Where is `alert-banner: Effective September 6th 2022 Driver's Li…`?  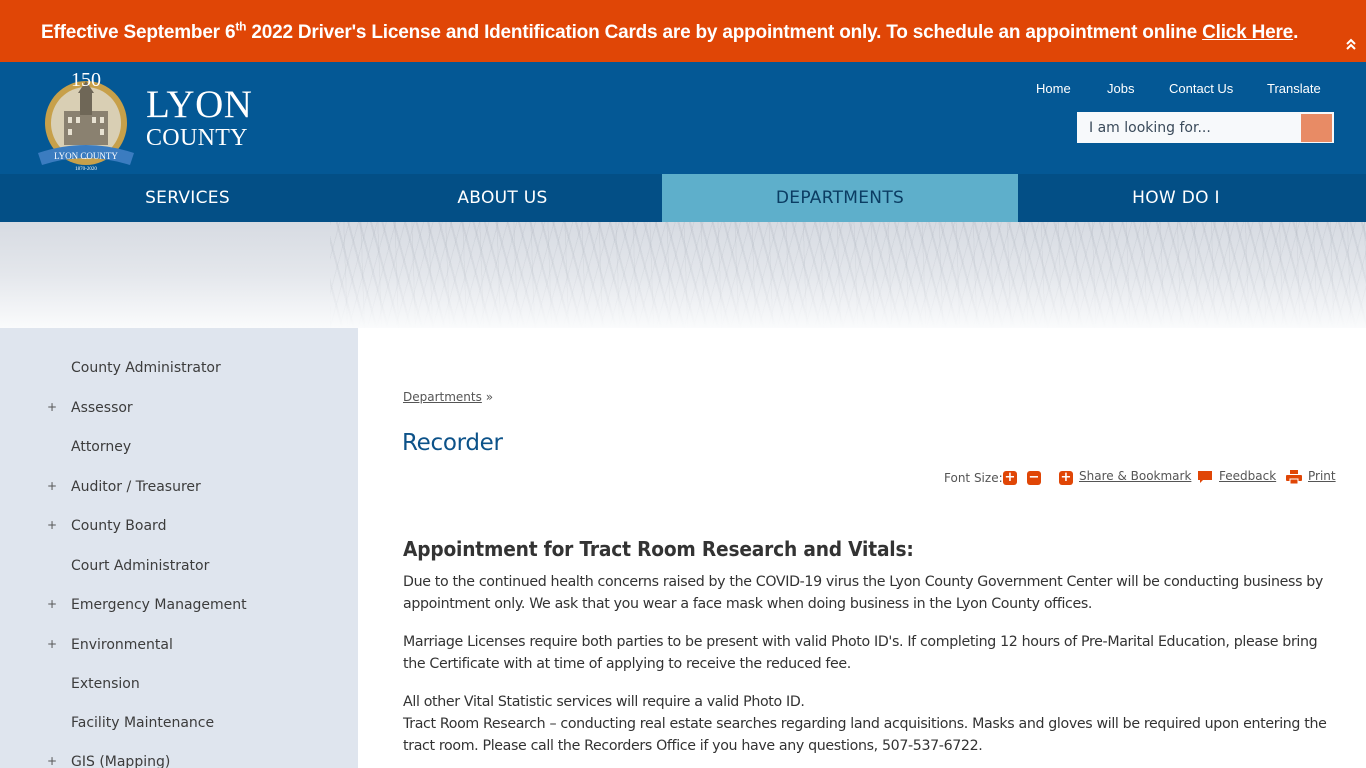 alert-banner: Effective September 6th 2022 Driver's Li… is located at coordinates (683, 31).